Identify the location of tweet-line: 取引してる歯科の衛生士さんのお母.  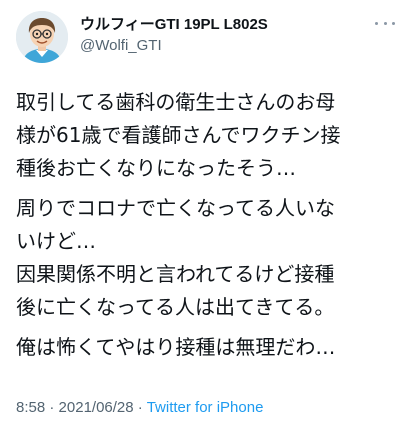
(176, 102).